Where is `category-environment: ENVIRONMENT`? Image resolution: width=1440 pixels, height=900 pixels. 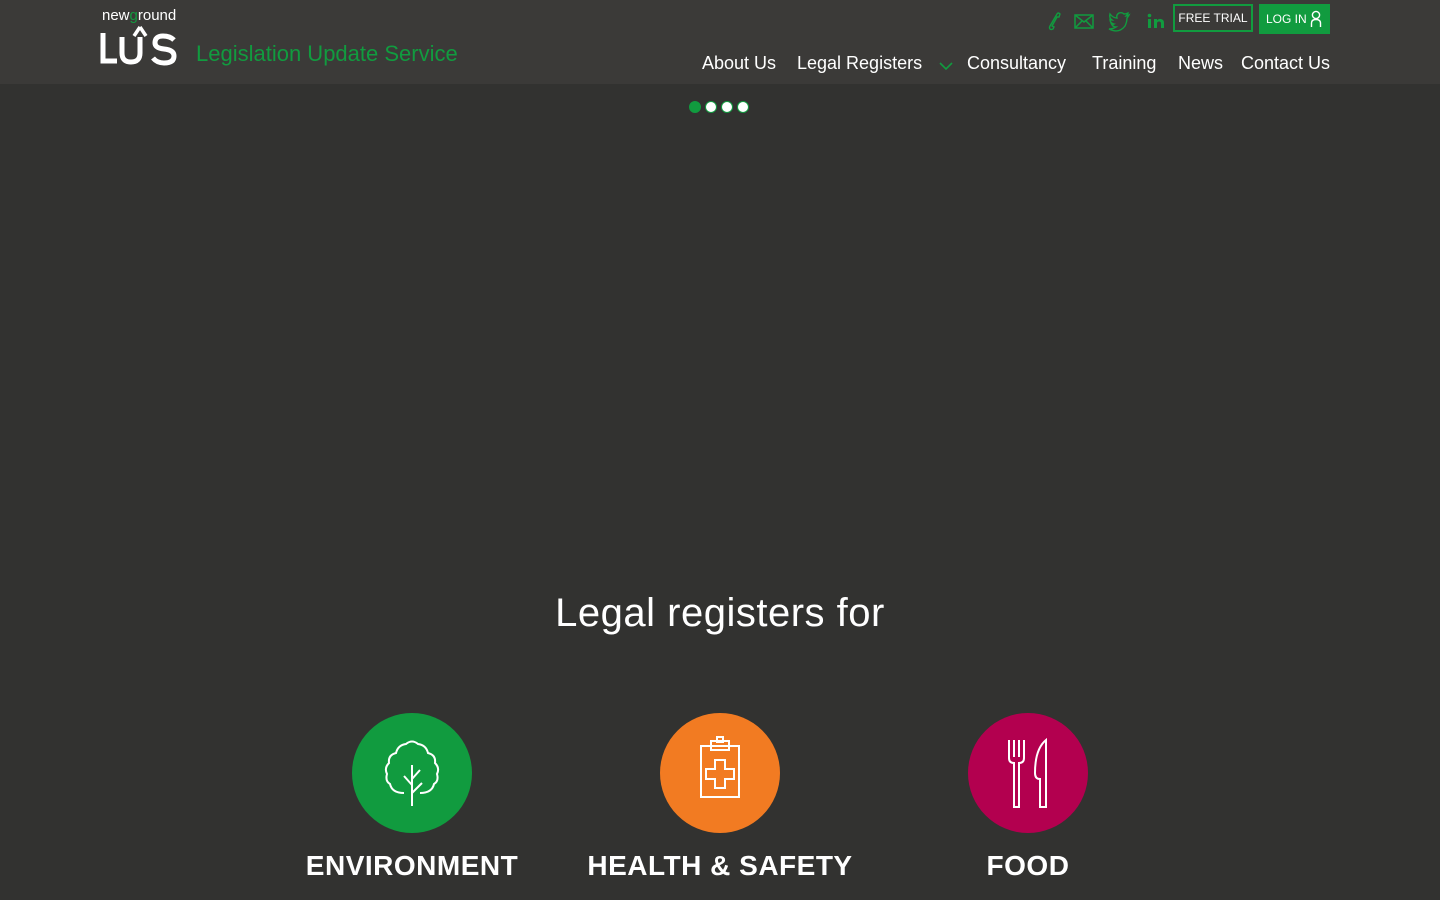 category-environment: ENVIRONMENT is located at coordinates (412, 797).